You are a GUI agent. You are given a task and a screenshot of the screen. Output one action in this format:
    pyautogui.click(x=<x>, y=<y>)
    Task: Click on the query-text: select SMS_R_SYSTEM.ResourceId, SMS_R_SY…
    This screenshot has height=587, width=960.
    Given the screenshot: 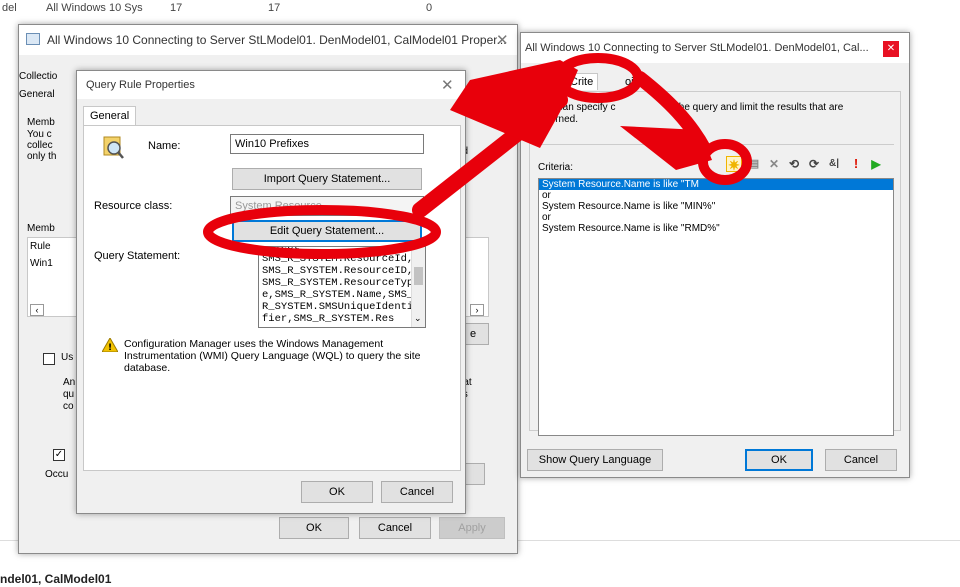 What is the action you would take?
    pyautogui.click(x=343, y=285)
    